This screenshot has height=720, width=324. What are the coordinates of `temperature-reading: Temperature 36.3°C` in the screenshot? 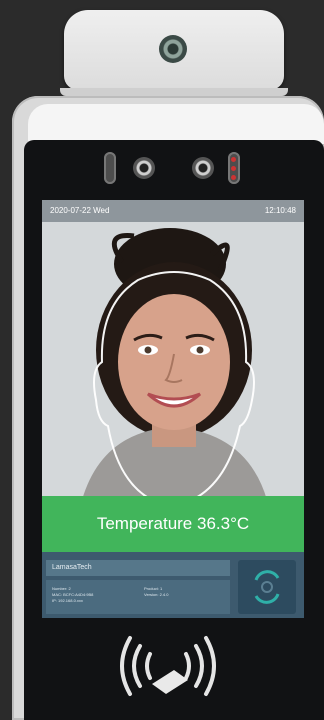 It's located at (173, 524).